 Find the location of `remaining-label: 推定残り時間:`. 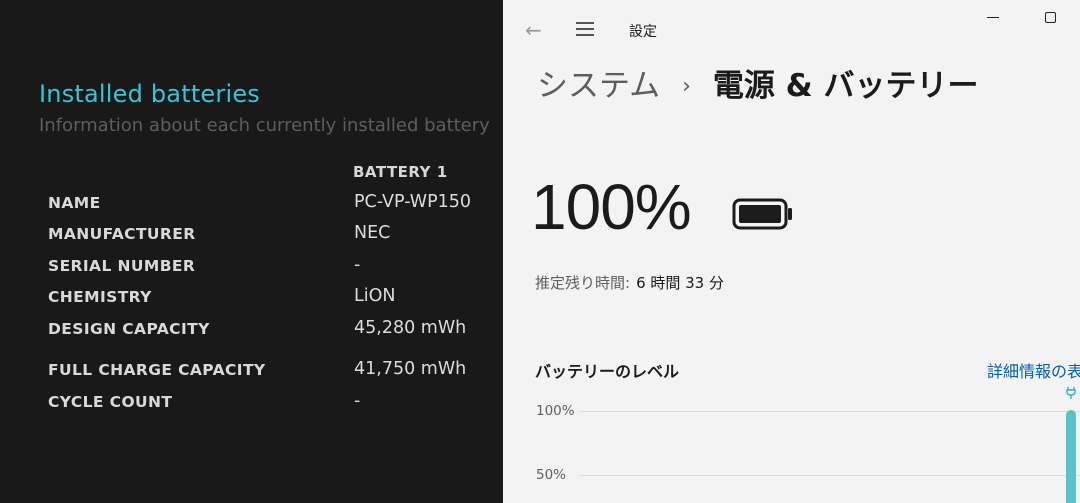

remaining-label: 推定残り時間: is located at coordinates (583, 283).